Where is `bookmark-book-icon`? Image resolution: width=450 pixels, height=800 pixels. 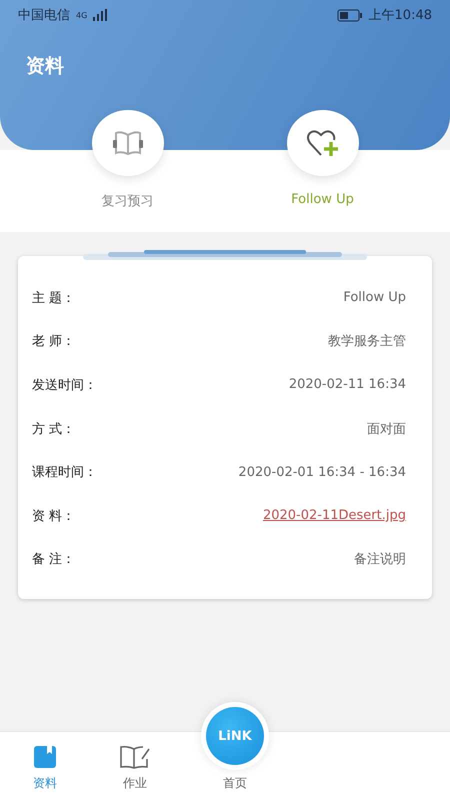 bookmark-book-icon is located at coordinates (45, 757).